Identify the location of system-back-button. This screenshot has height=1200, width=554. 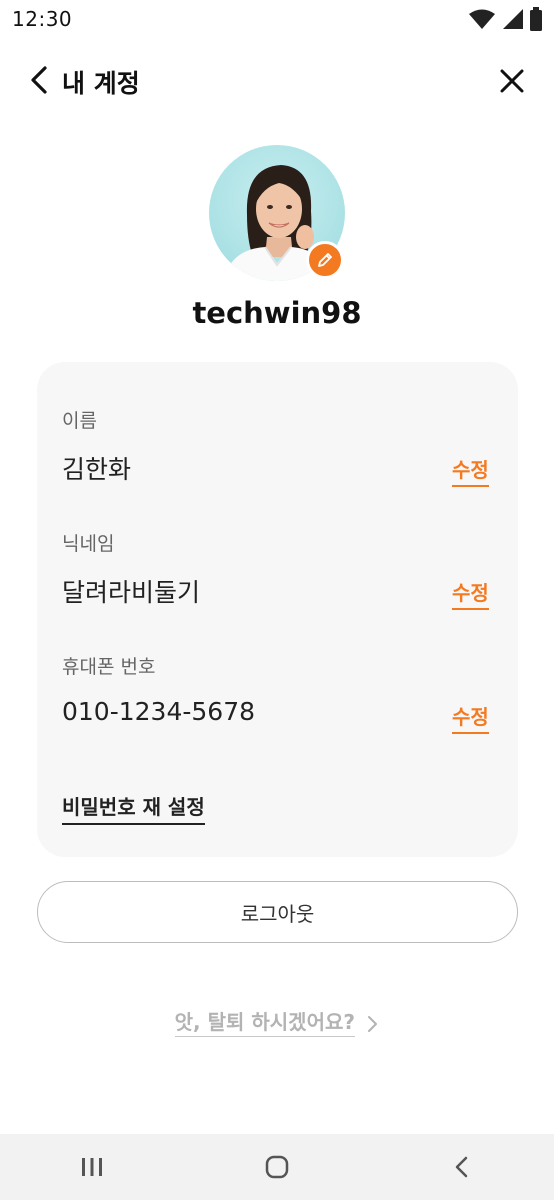
(462, 1167).